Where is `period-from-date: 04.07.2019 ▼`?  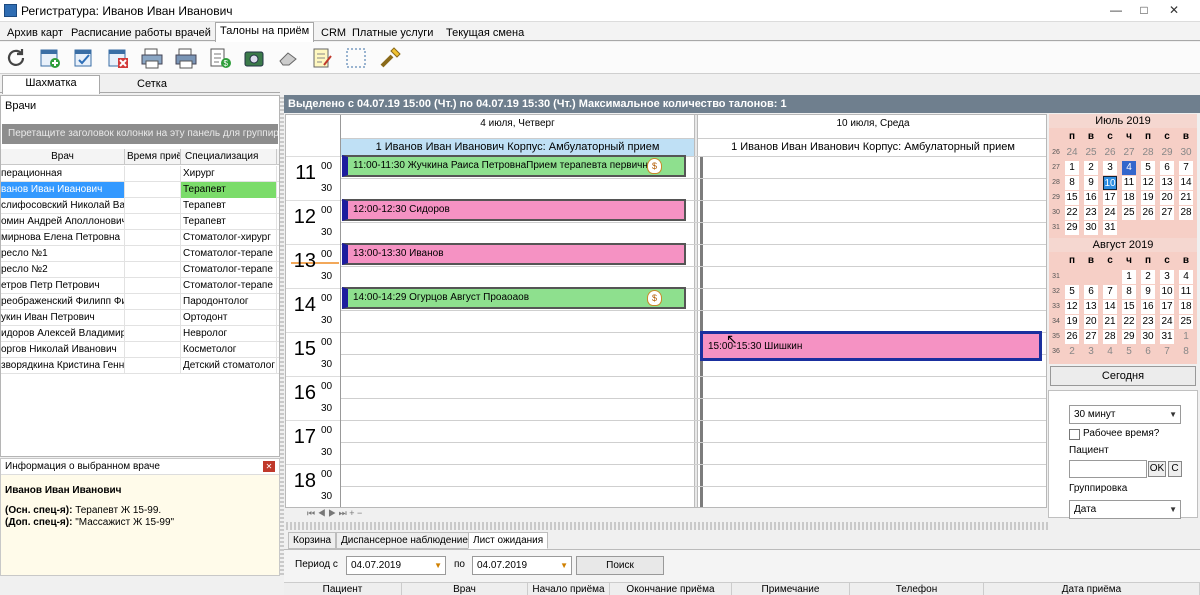
period-from-date: 04.07.2019 ▼ is located at coordinates (396, 565).